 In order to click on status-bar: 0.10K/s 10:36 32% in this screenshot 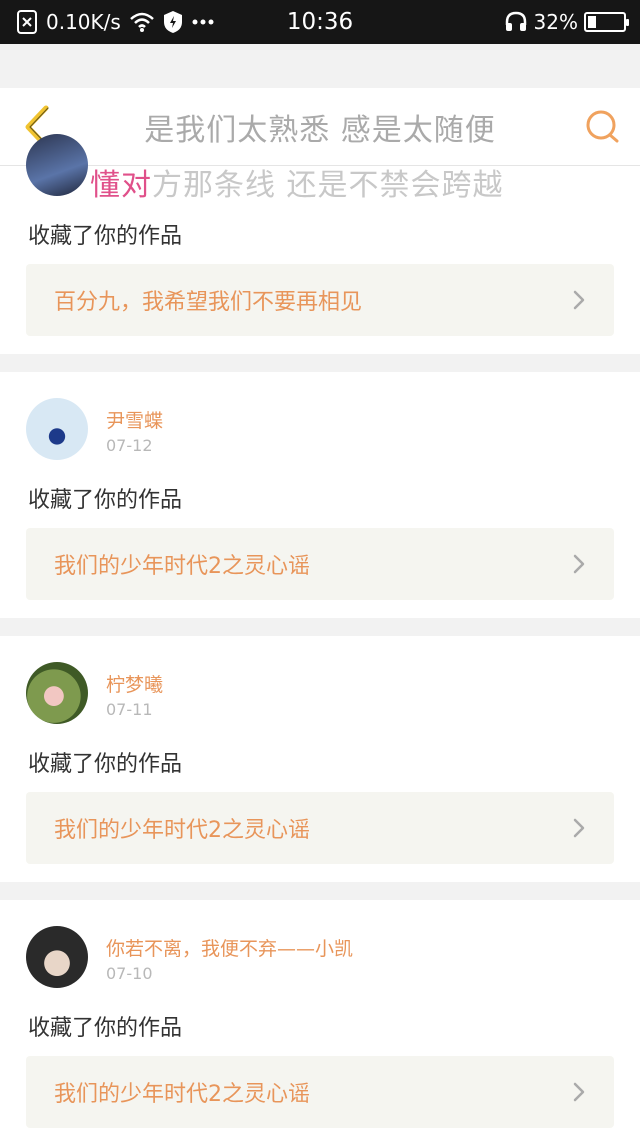, I will do `click(320, 22)`.